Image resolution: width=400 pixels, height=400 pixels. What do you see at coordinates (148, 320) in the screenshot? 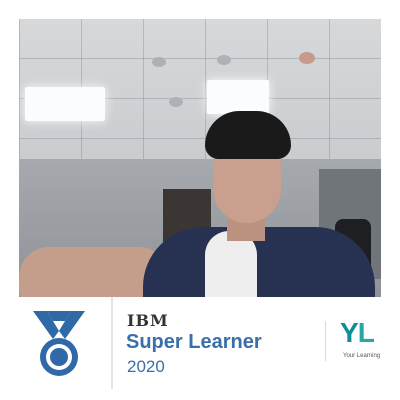
I see `badge-brand: IBM` at bounding box center [148, 320].